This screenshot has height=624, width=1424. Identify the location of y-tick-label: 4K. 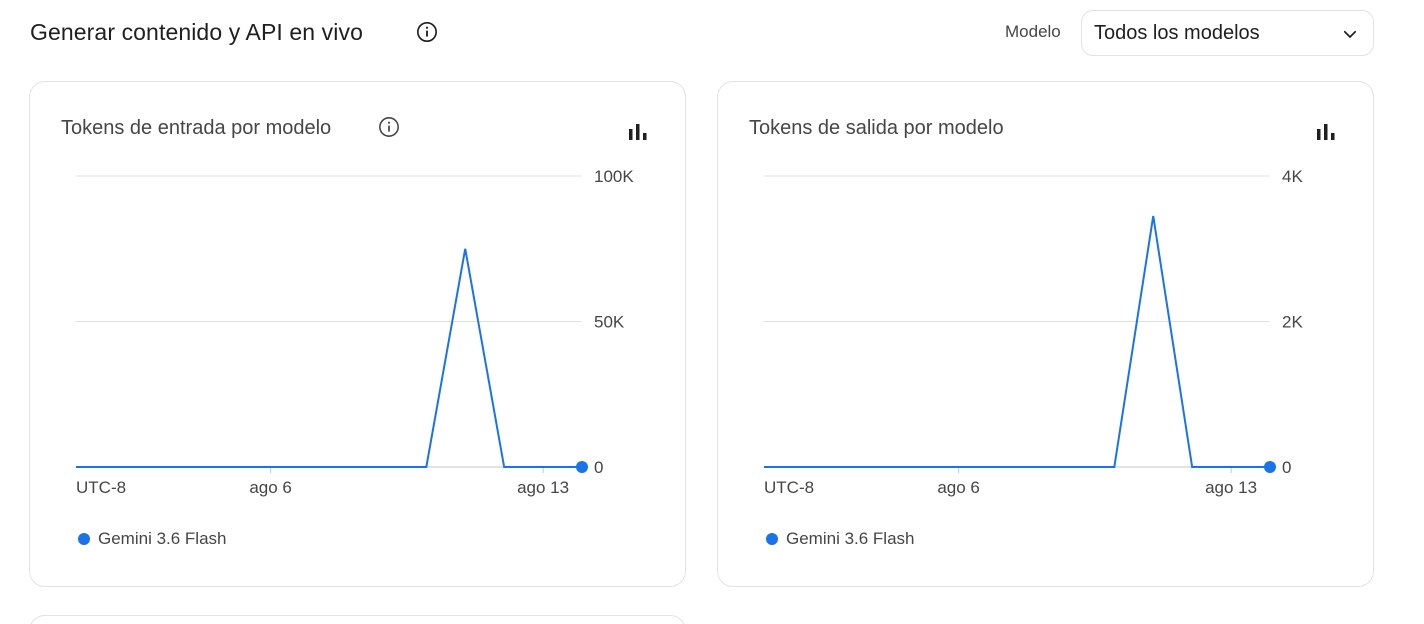
(1292, 176).